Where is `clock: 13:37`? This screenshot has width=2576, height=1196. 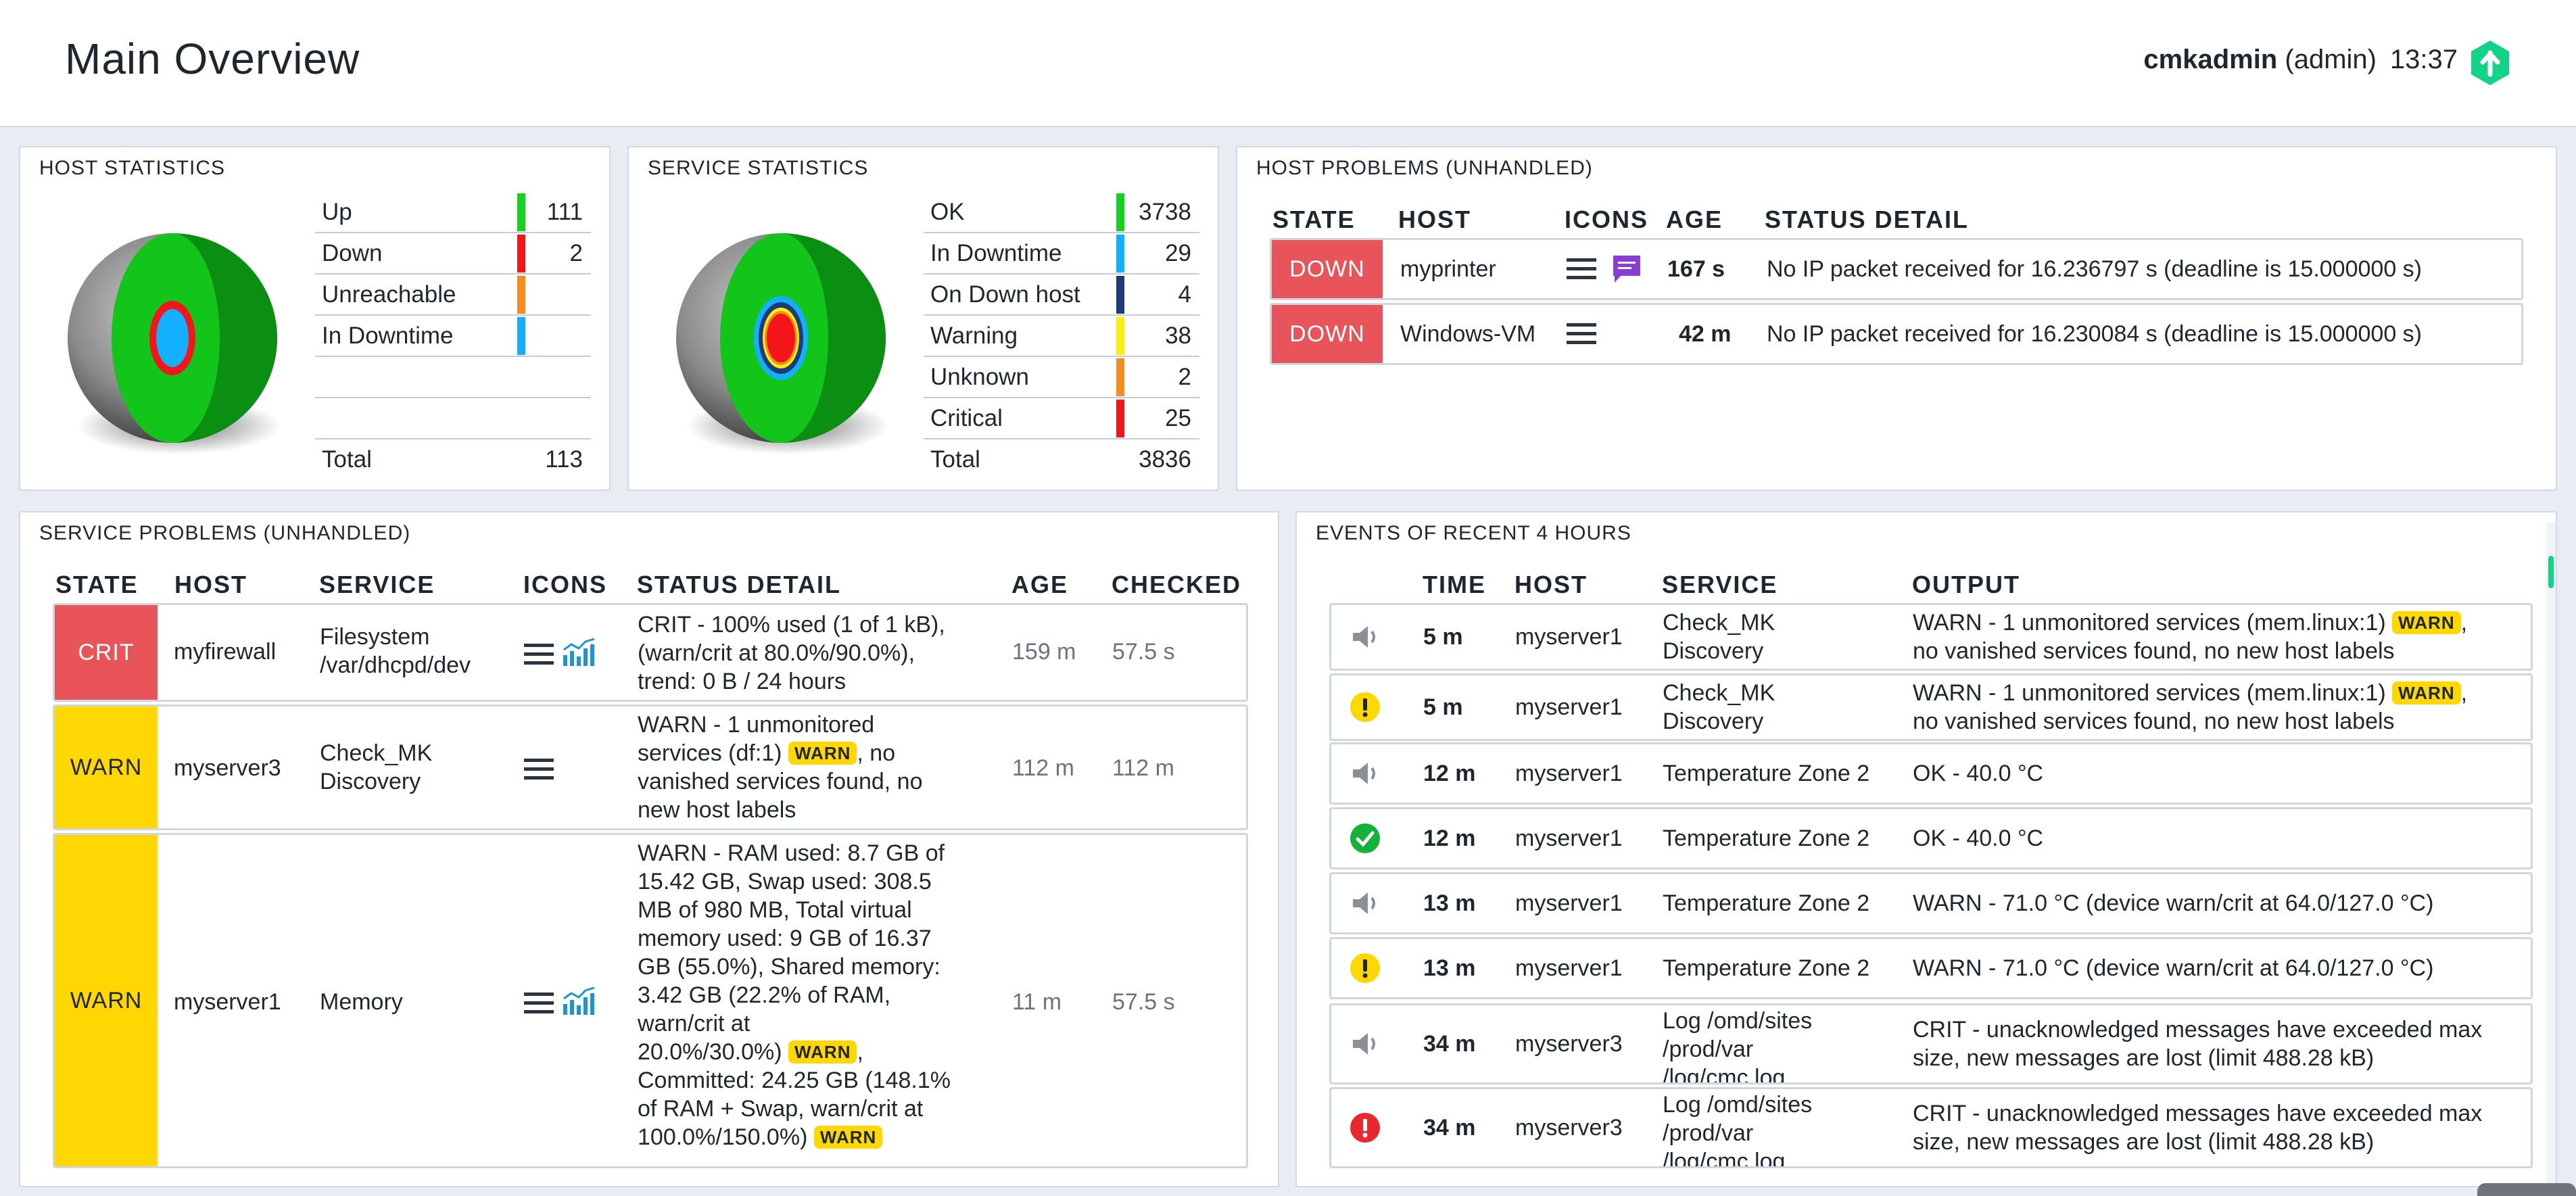
clock: 13:37 is located at coordinates (2423, 59).